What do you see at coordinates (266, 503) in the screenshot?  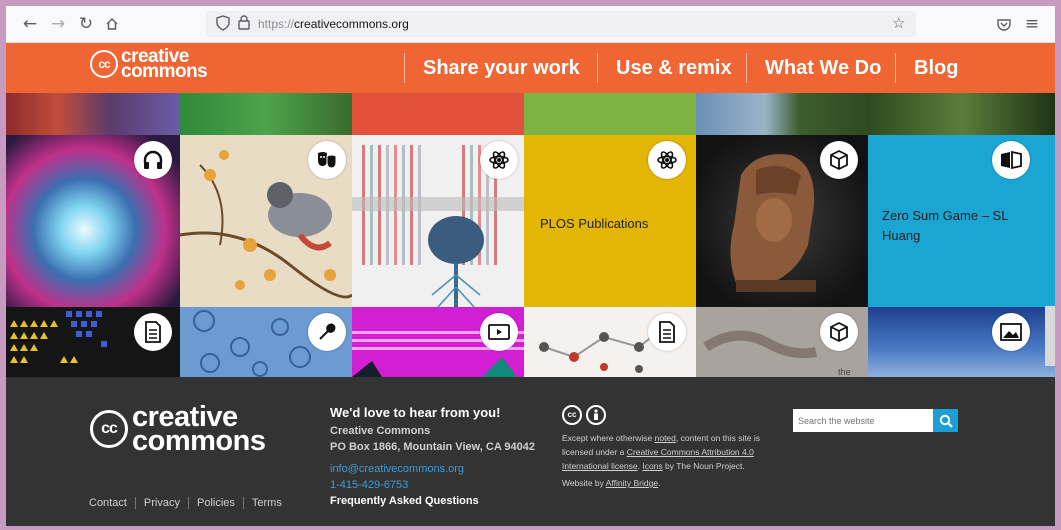 I see `footer-link-terms: Terms` at bounding box center [266, 503].